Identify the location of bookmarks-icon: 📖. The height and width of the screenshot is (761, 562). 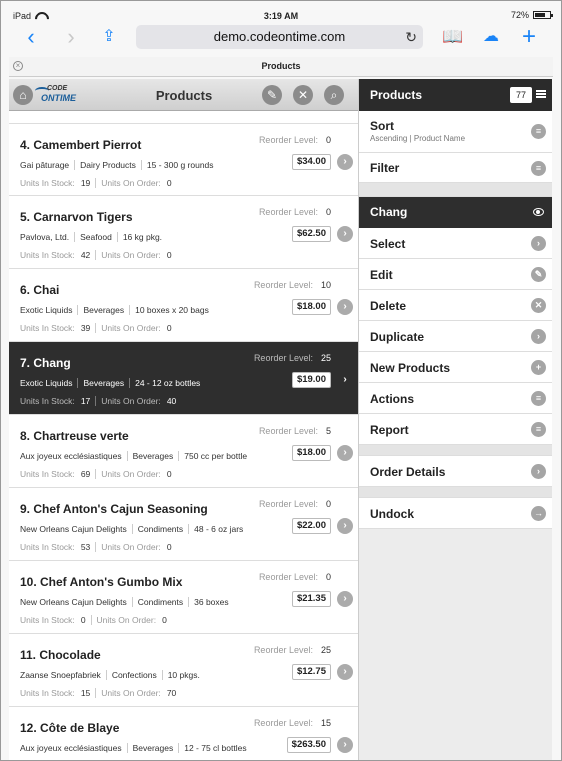
(453, 37).